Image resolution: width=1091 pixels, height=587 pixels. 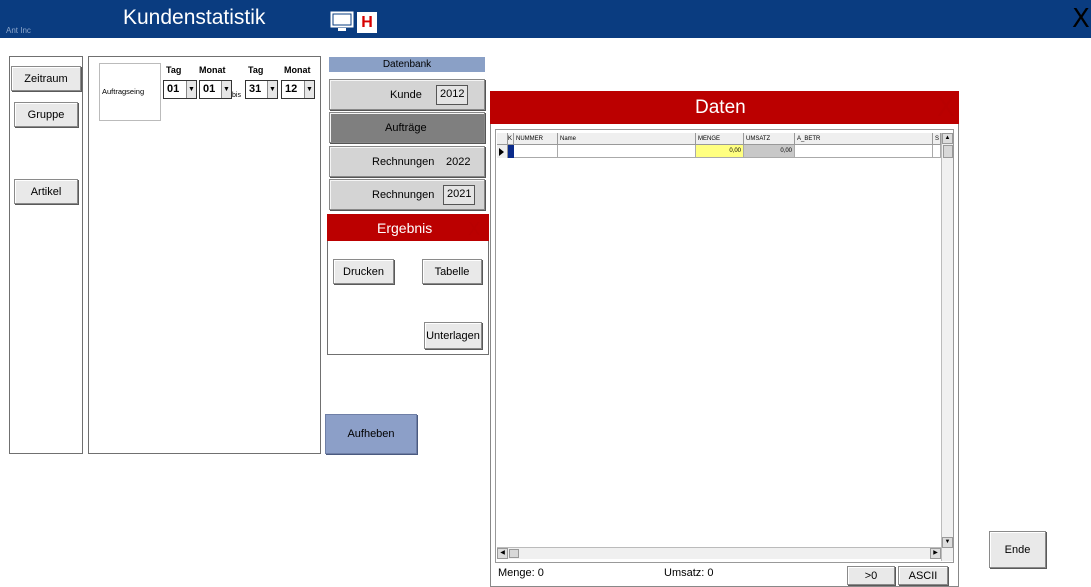 I want to click on bis-label: bis, so click(x=236, y=95).